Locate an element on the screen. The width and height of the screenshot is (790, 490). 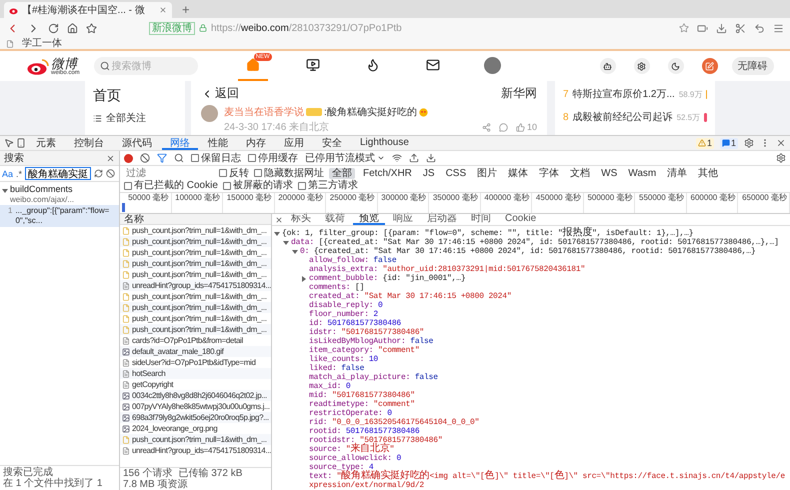
refresh-icon is located at coordinates (99, 173).